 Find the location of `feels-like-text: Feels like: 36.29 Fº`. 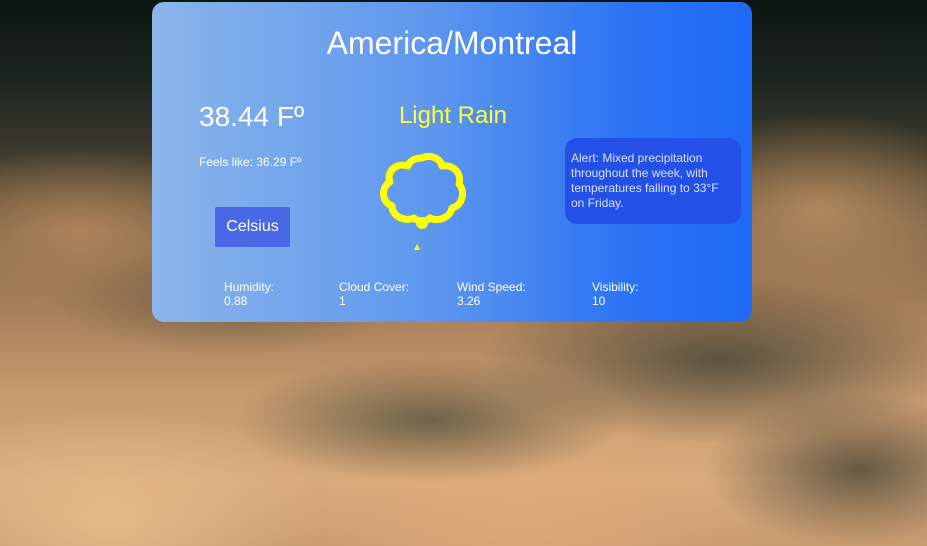

feels-like-text: Feels like: 36.29 Fº is located at coordinates (250, 162).